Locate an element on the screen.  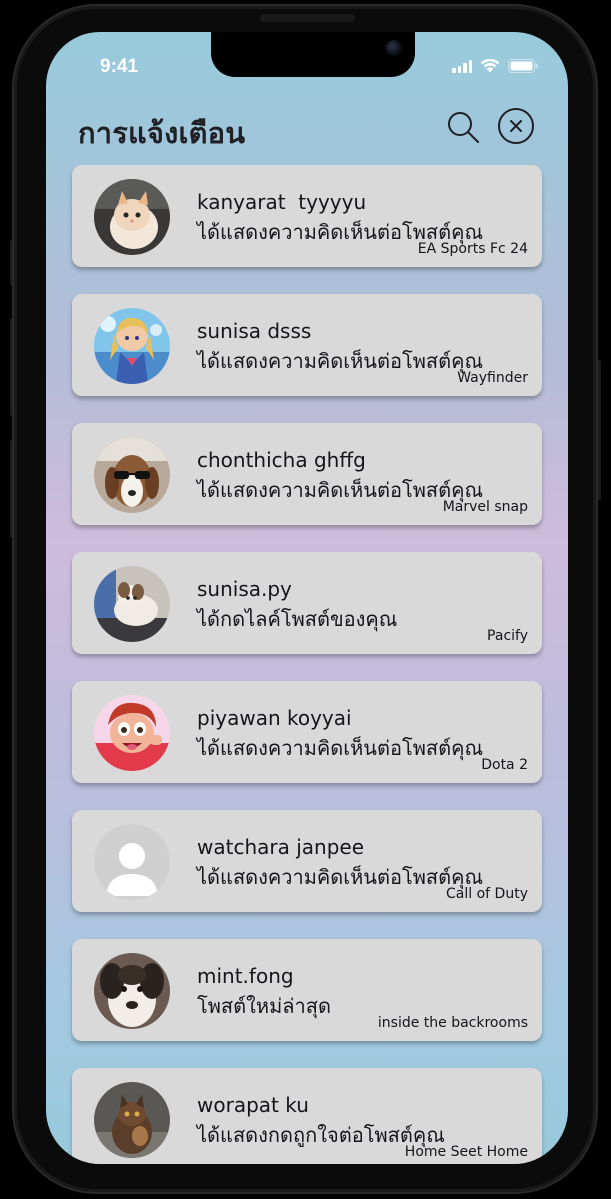
close-icon is located at coordinates (516, 126).